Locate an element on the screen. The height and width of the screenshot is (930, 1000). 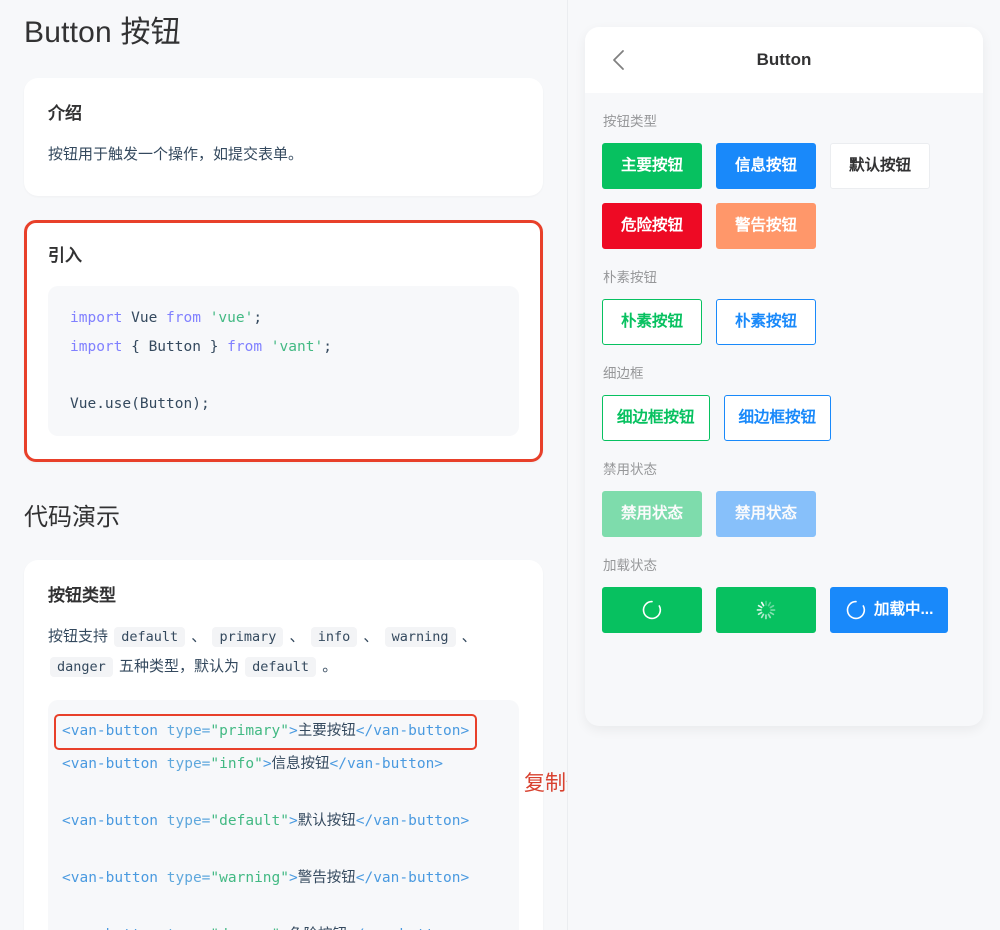
button-row: 禁用状态 禁用状态 is located at coordinates (784, 514).